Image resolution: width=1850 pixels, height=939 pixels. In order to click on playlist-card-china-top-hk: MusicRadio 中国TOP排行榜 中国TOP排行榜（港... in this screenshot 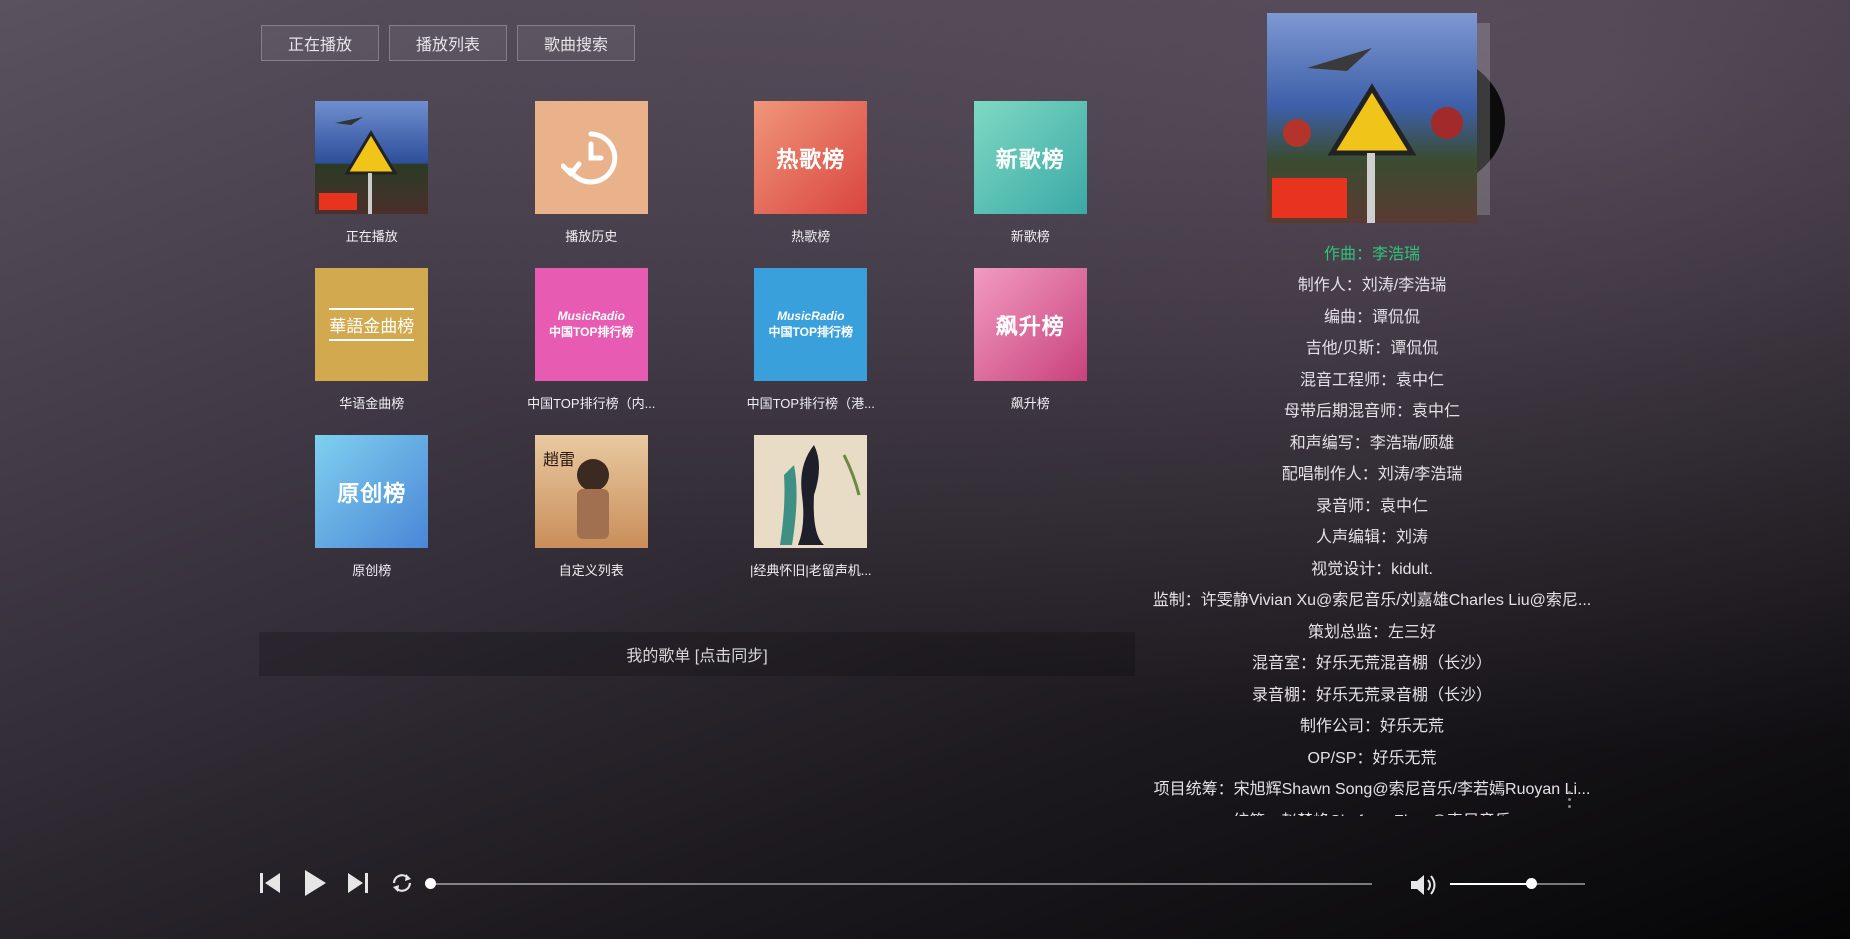, I will do `click(811, 339)`.